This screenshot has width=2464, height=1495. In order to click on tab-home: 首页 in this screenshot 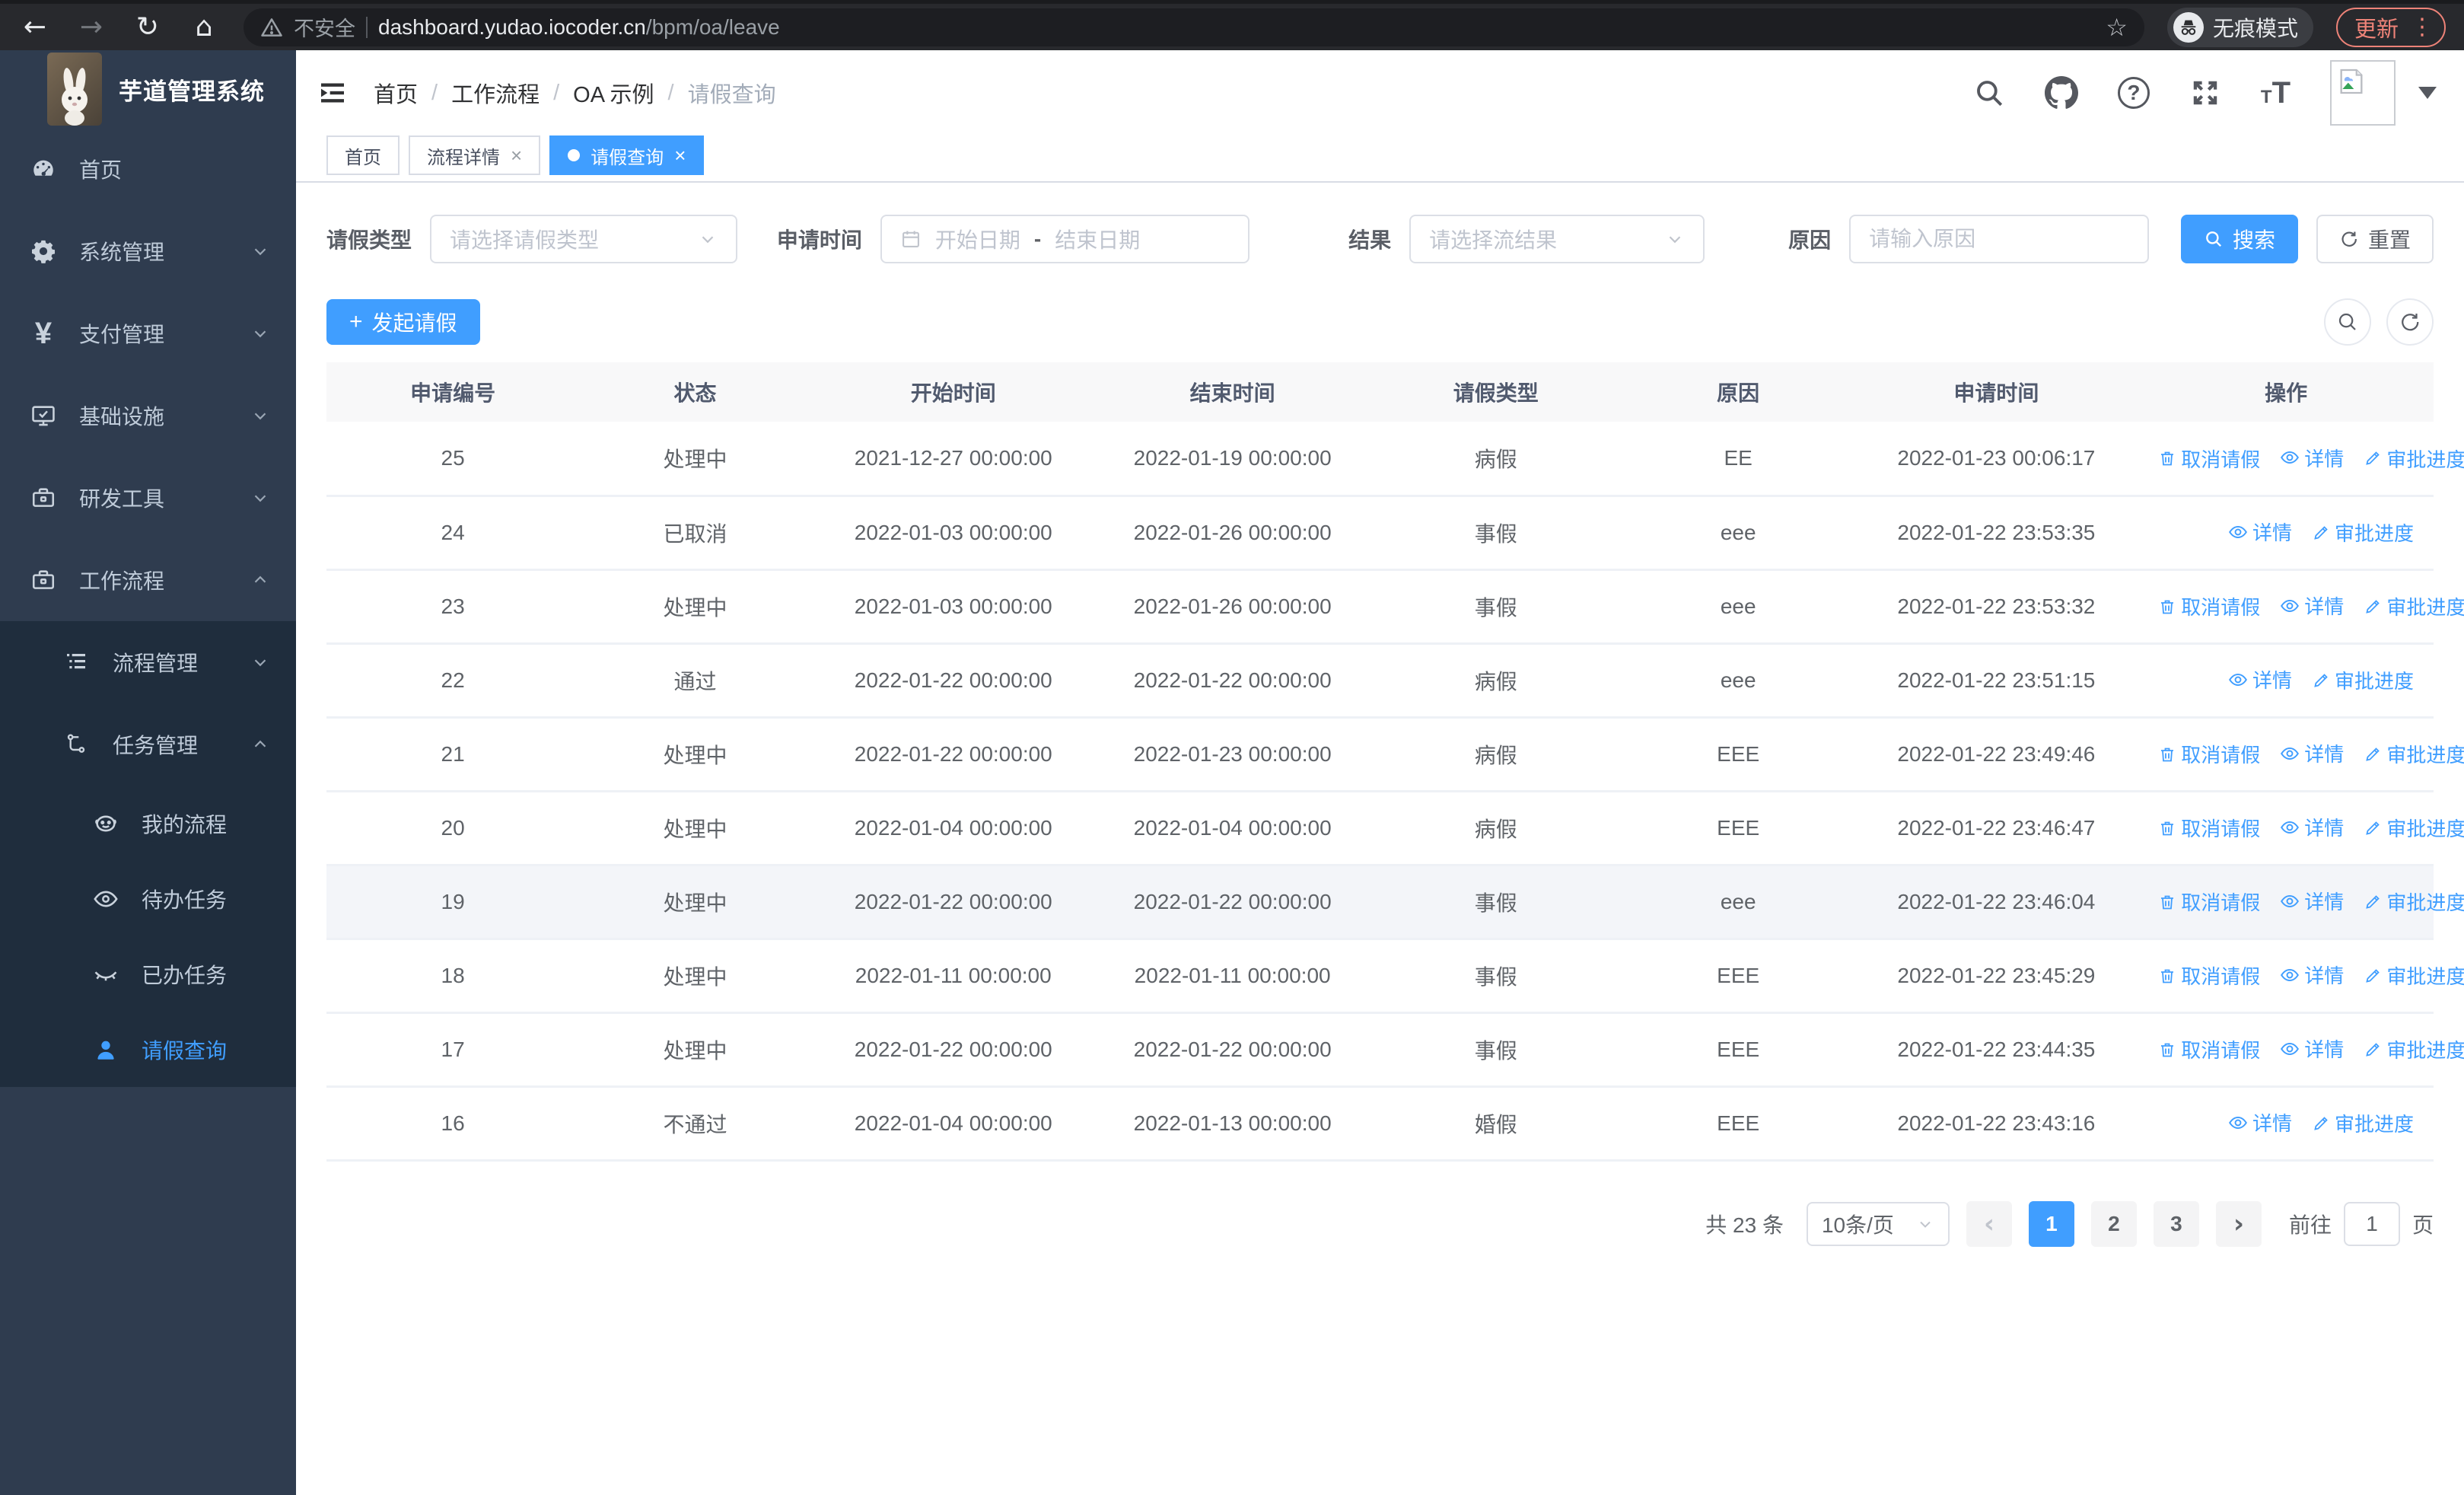, I will do `click(363, 155)`.